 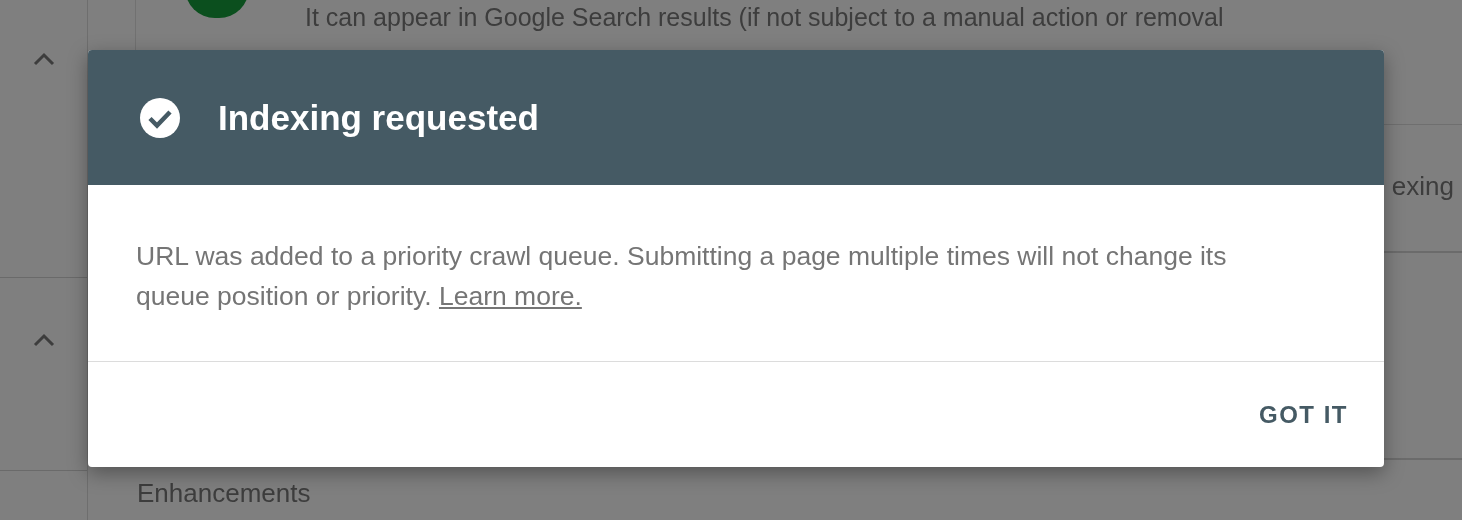 I want to click on section-title: Enhancements, so click(x=224, y=493).